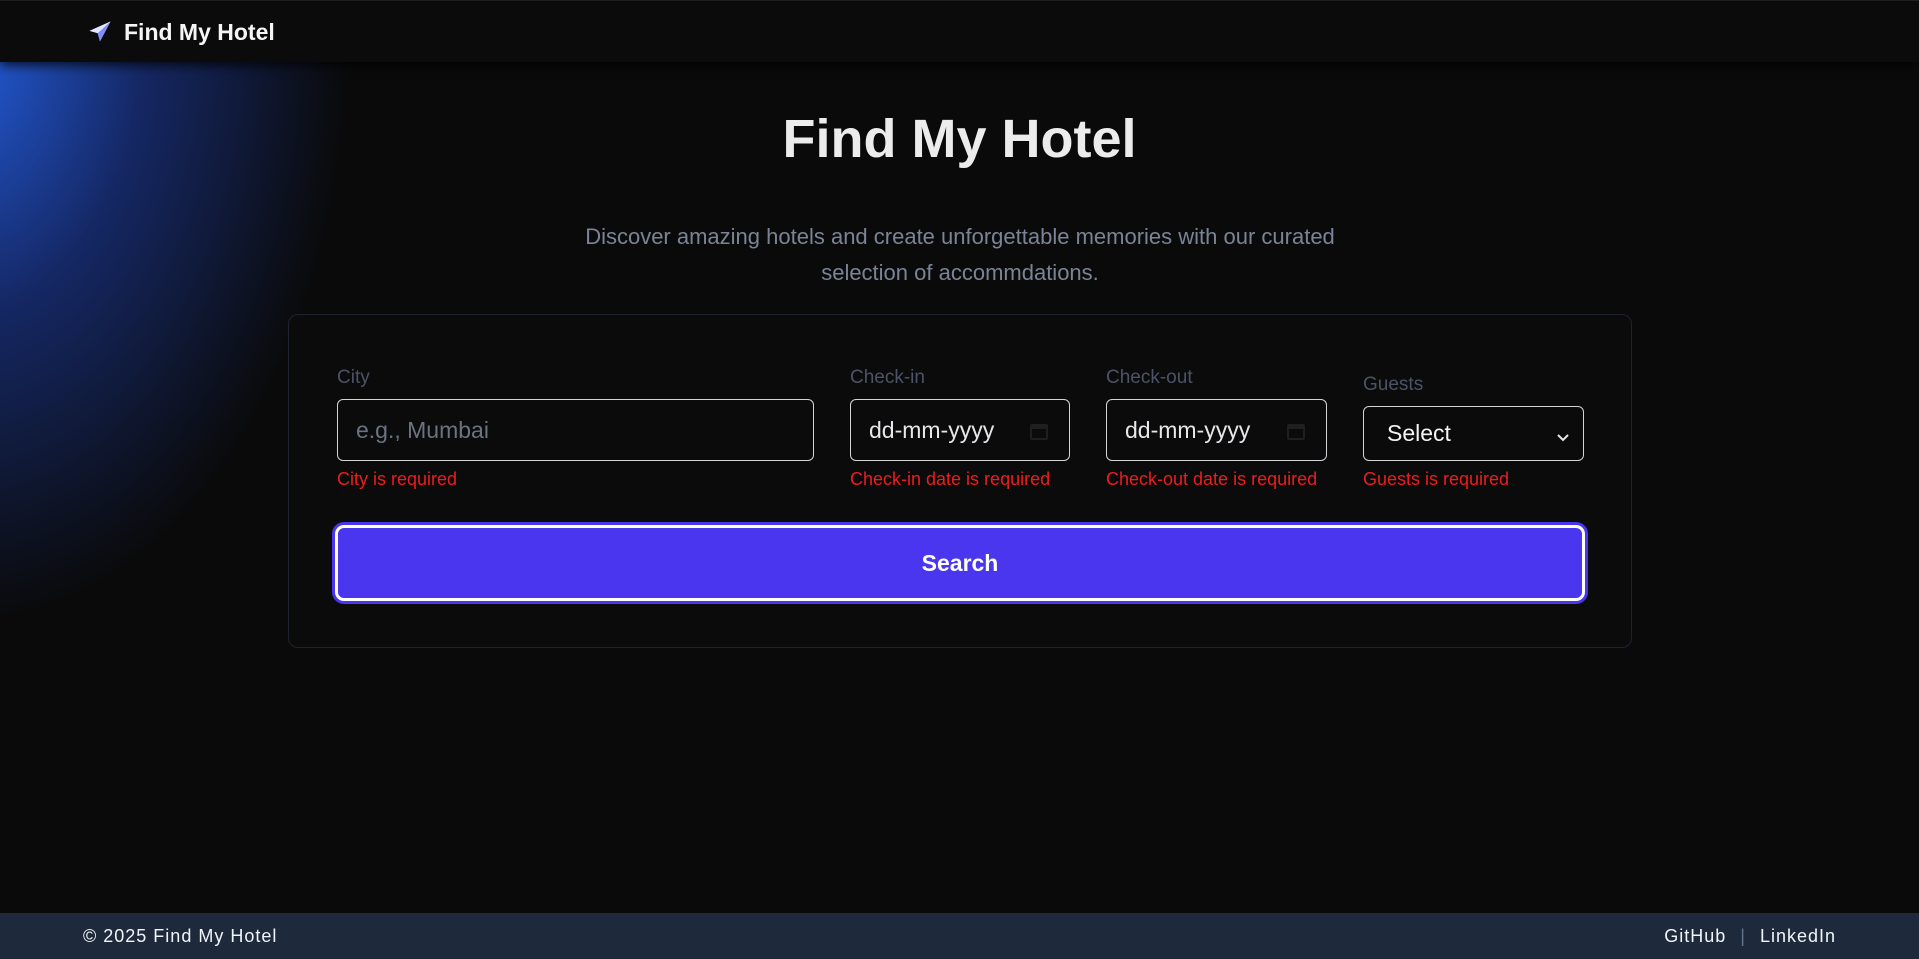  What do you see at coordinates (353, 377) in the screenshot?
I see `city-label: City` at bounding box center [353, 377].